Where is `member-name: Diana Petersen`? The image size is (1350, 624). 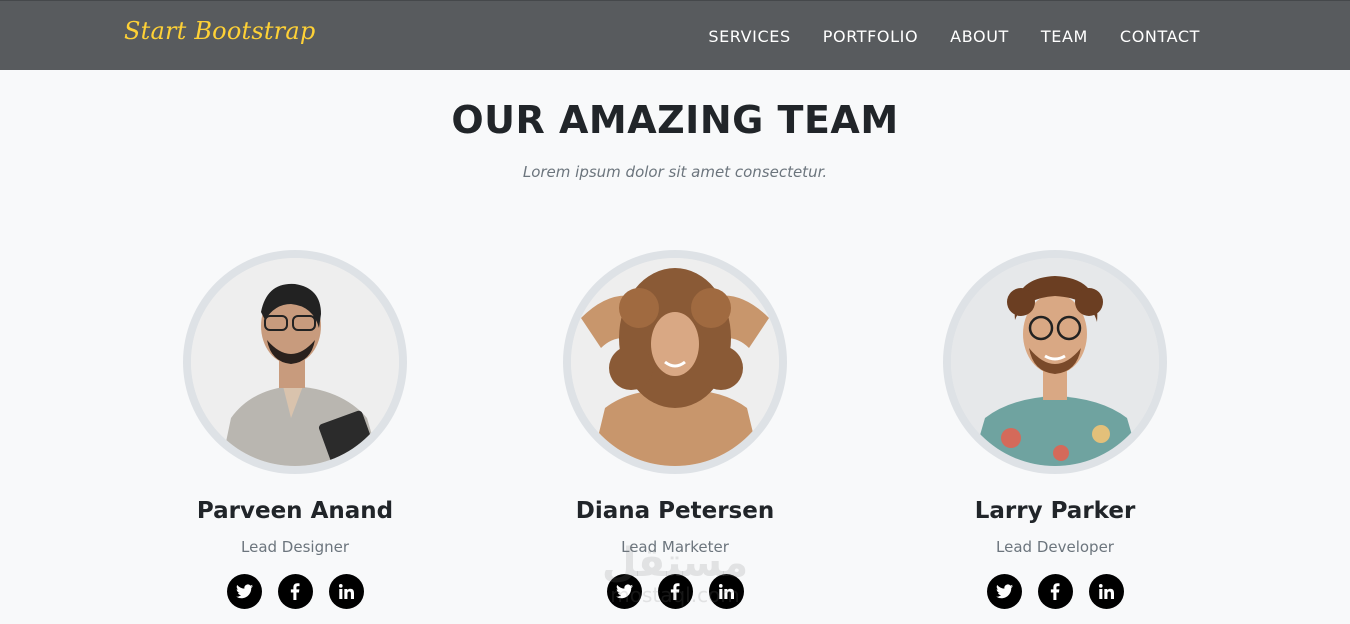 member-name: Diana Petersen is located at coordinates (675, 511).